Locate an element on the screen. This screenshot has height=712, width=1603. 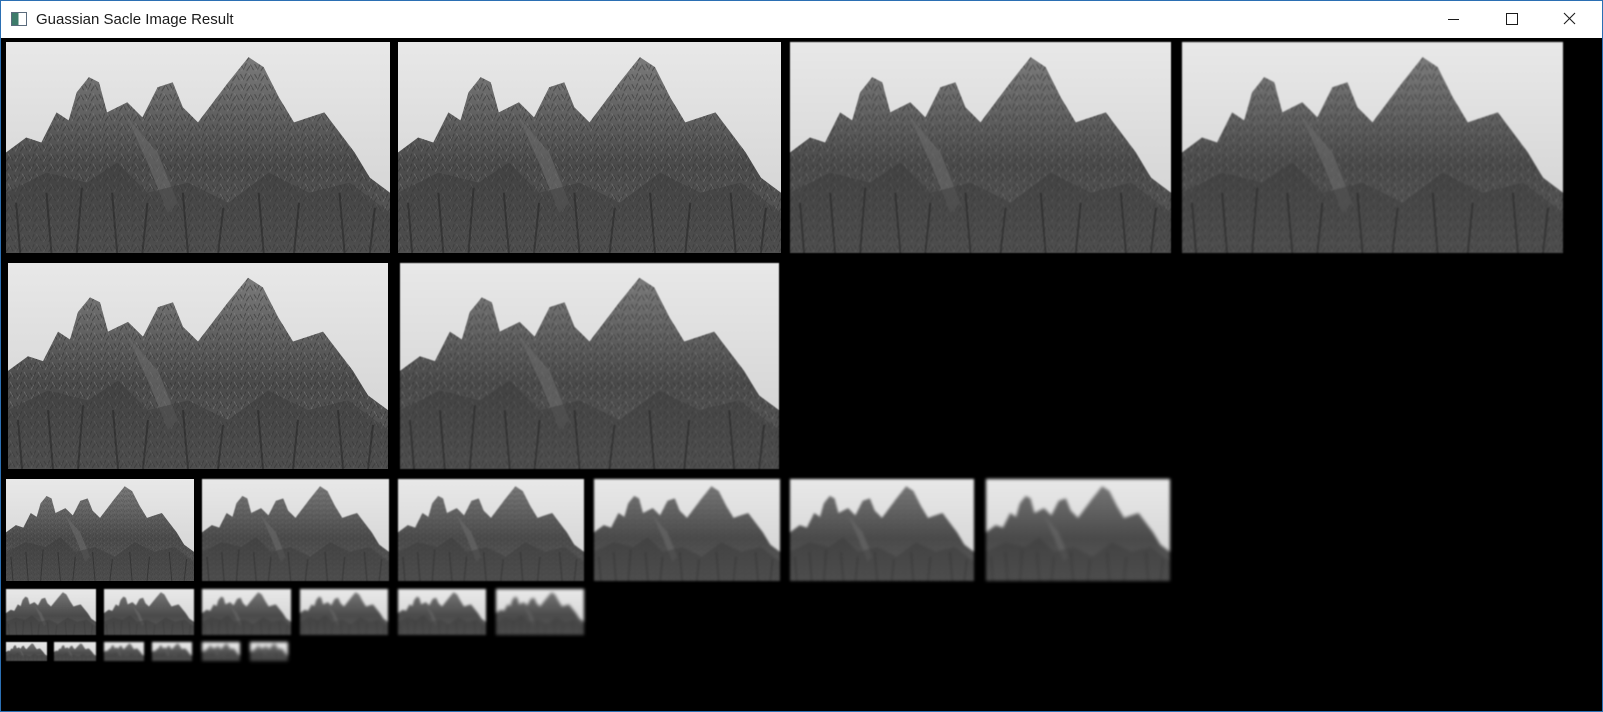
octave-4-scale-1-image is located at coordinates (51, 612).